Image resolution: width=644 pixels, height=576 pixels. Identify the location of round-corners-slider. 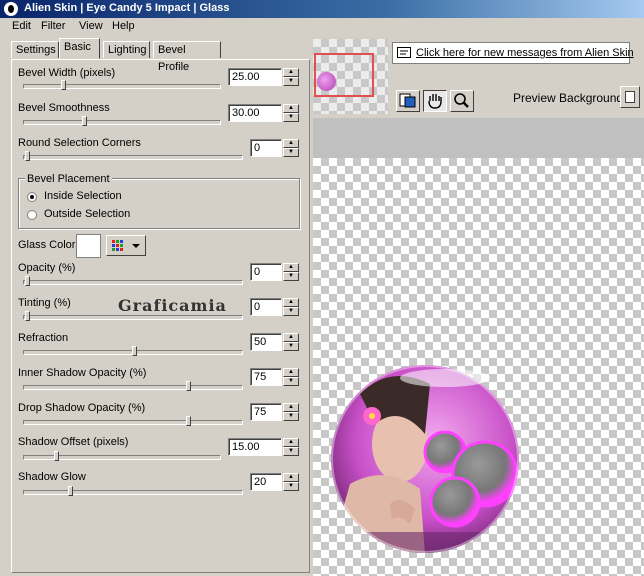
(133, 157).